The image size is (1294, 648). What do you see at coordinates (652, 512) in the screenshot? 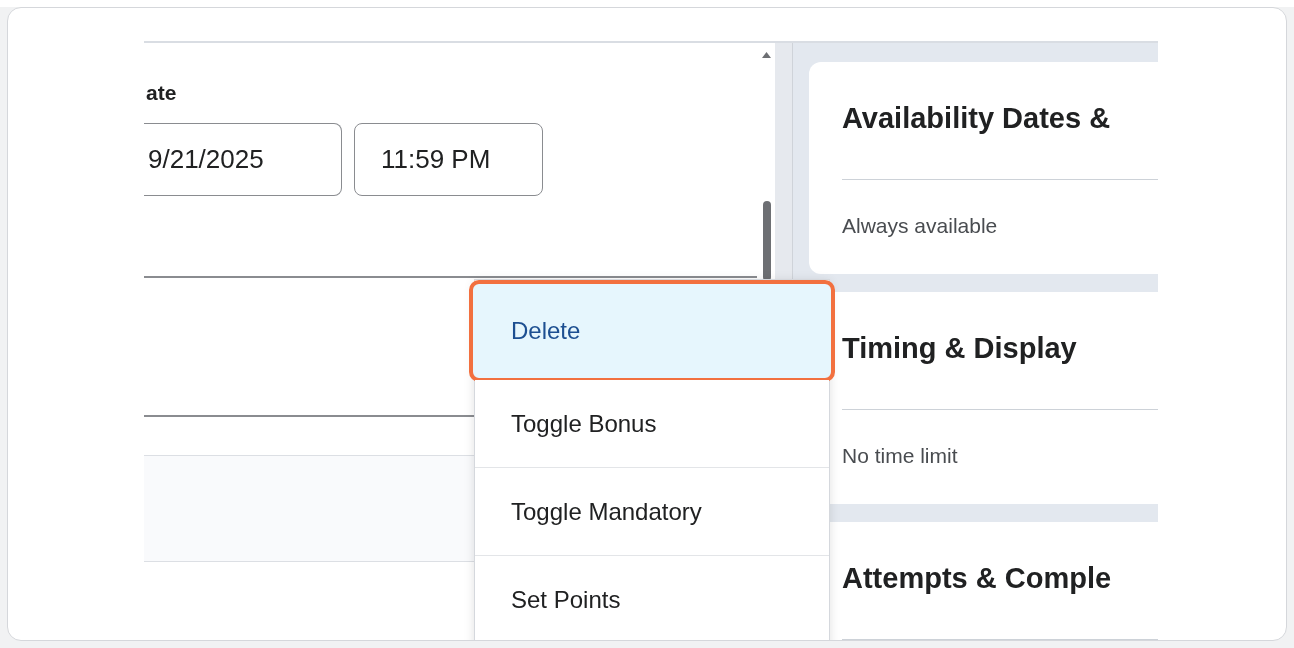
I see `menu-item: Toggle Mandatory` at bounding box center [652, 512].